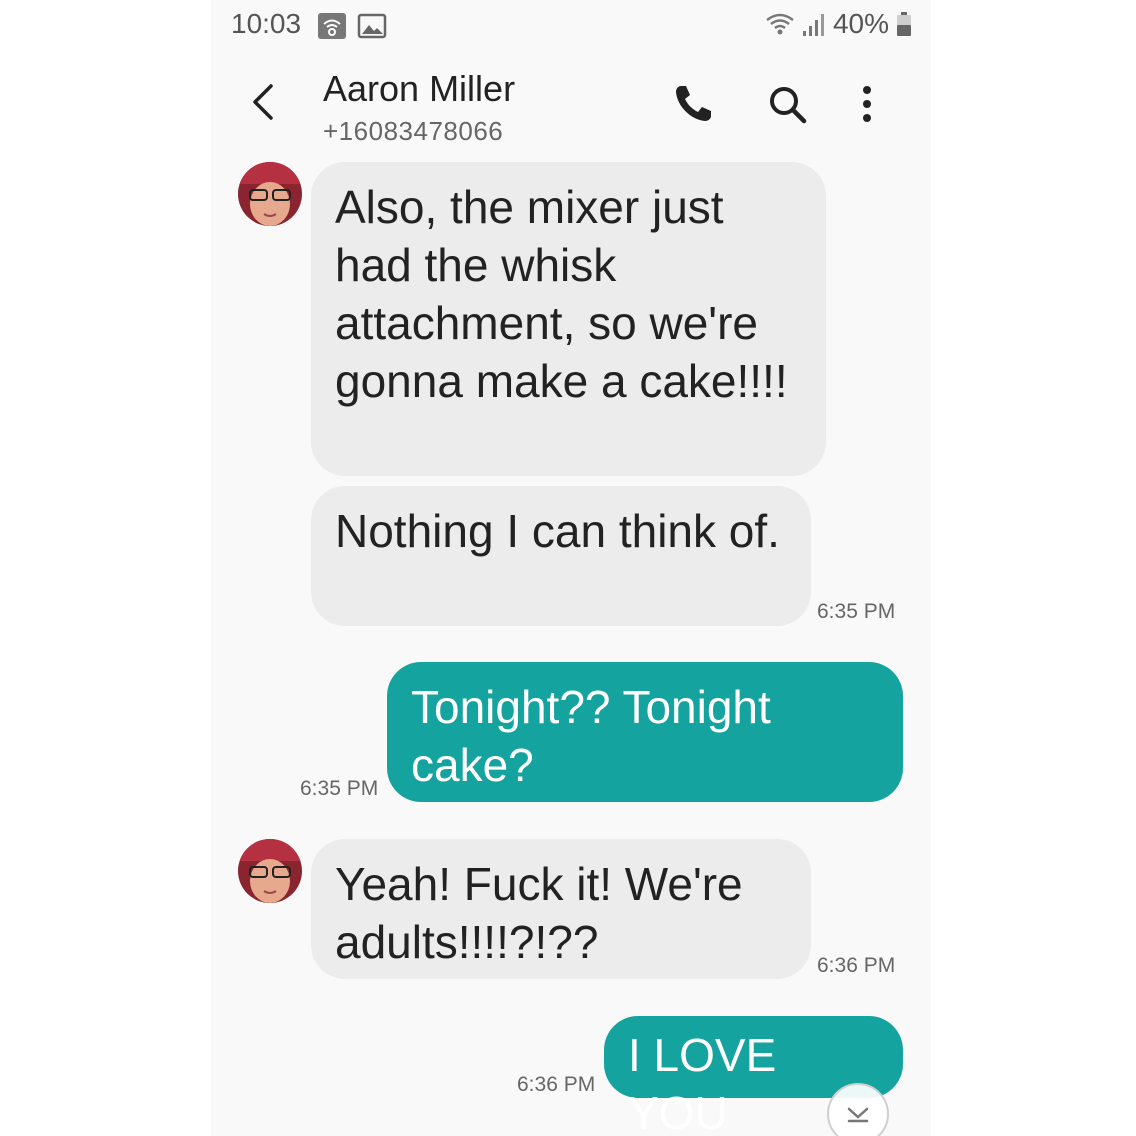 The height and width of the screenshot is (1136, 1136). I want to click on wifi-calling-icon, so click(332, 26).